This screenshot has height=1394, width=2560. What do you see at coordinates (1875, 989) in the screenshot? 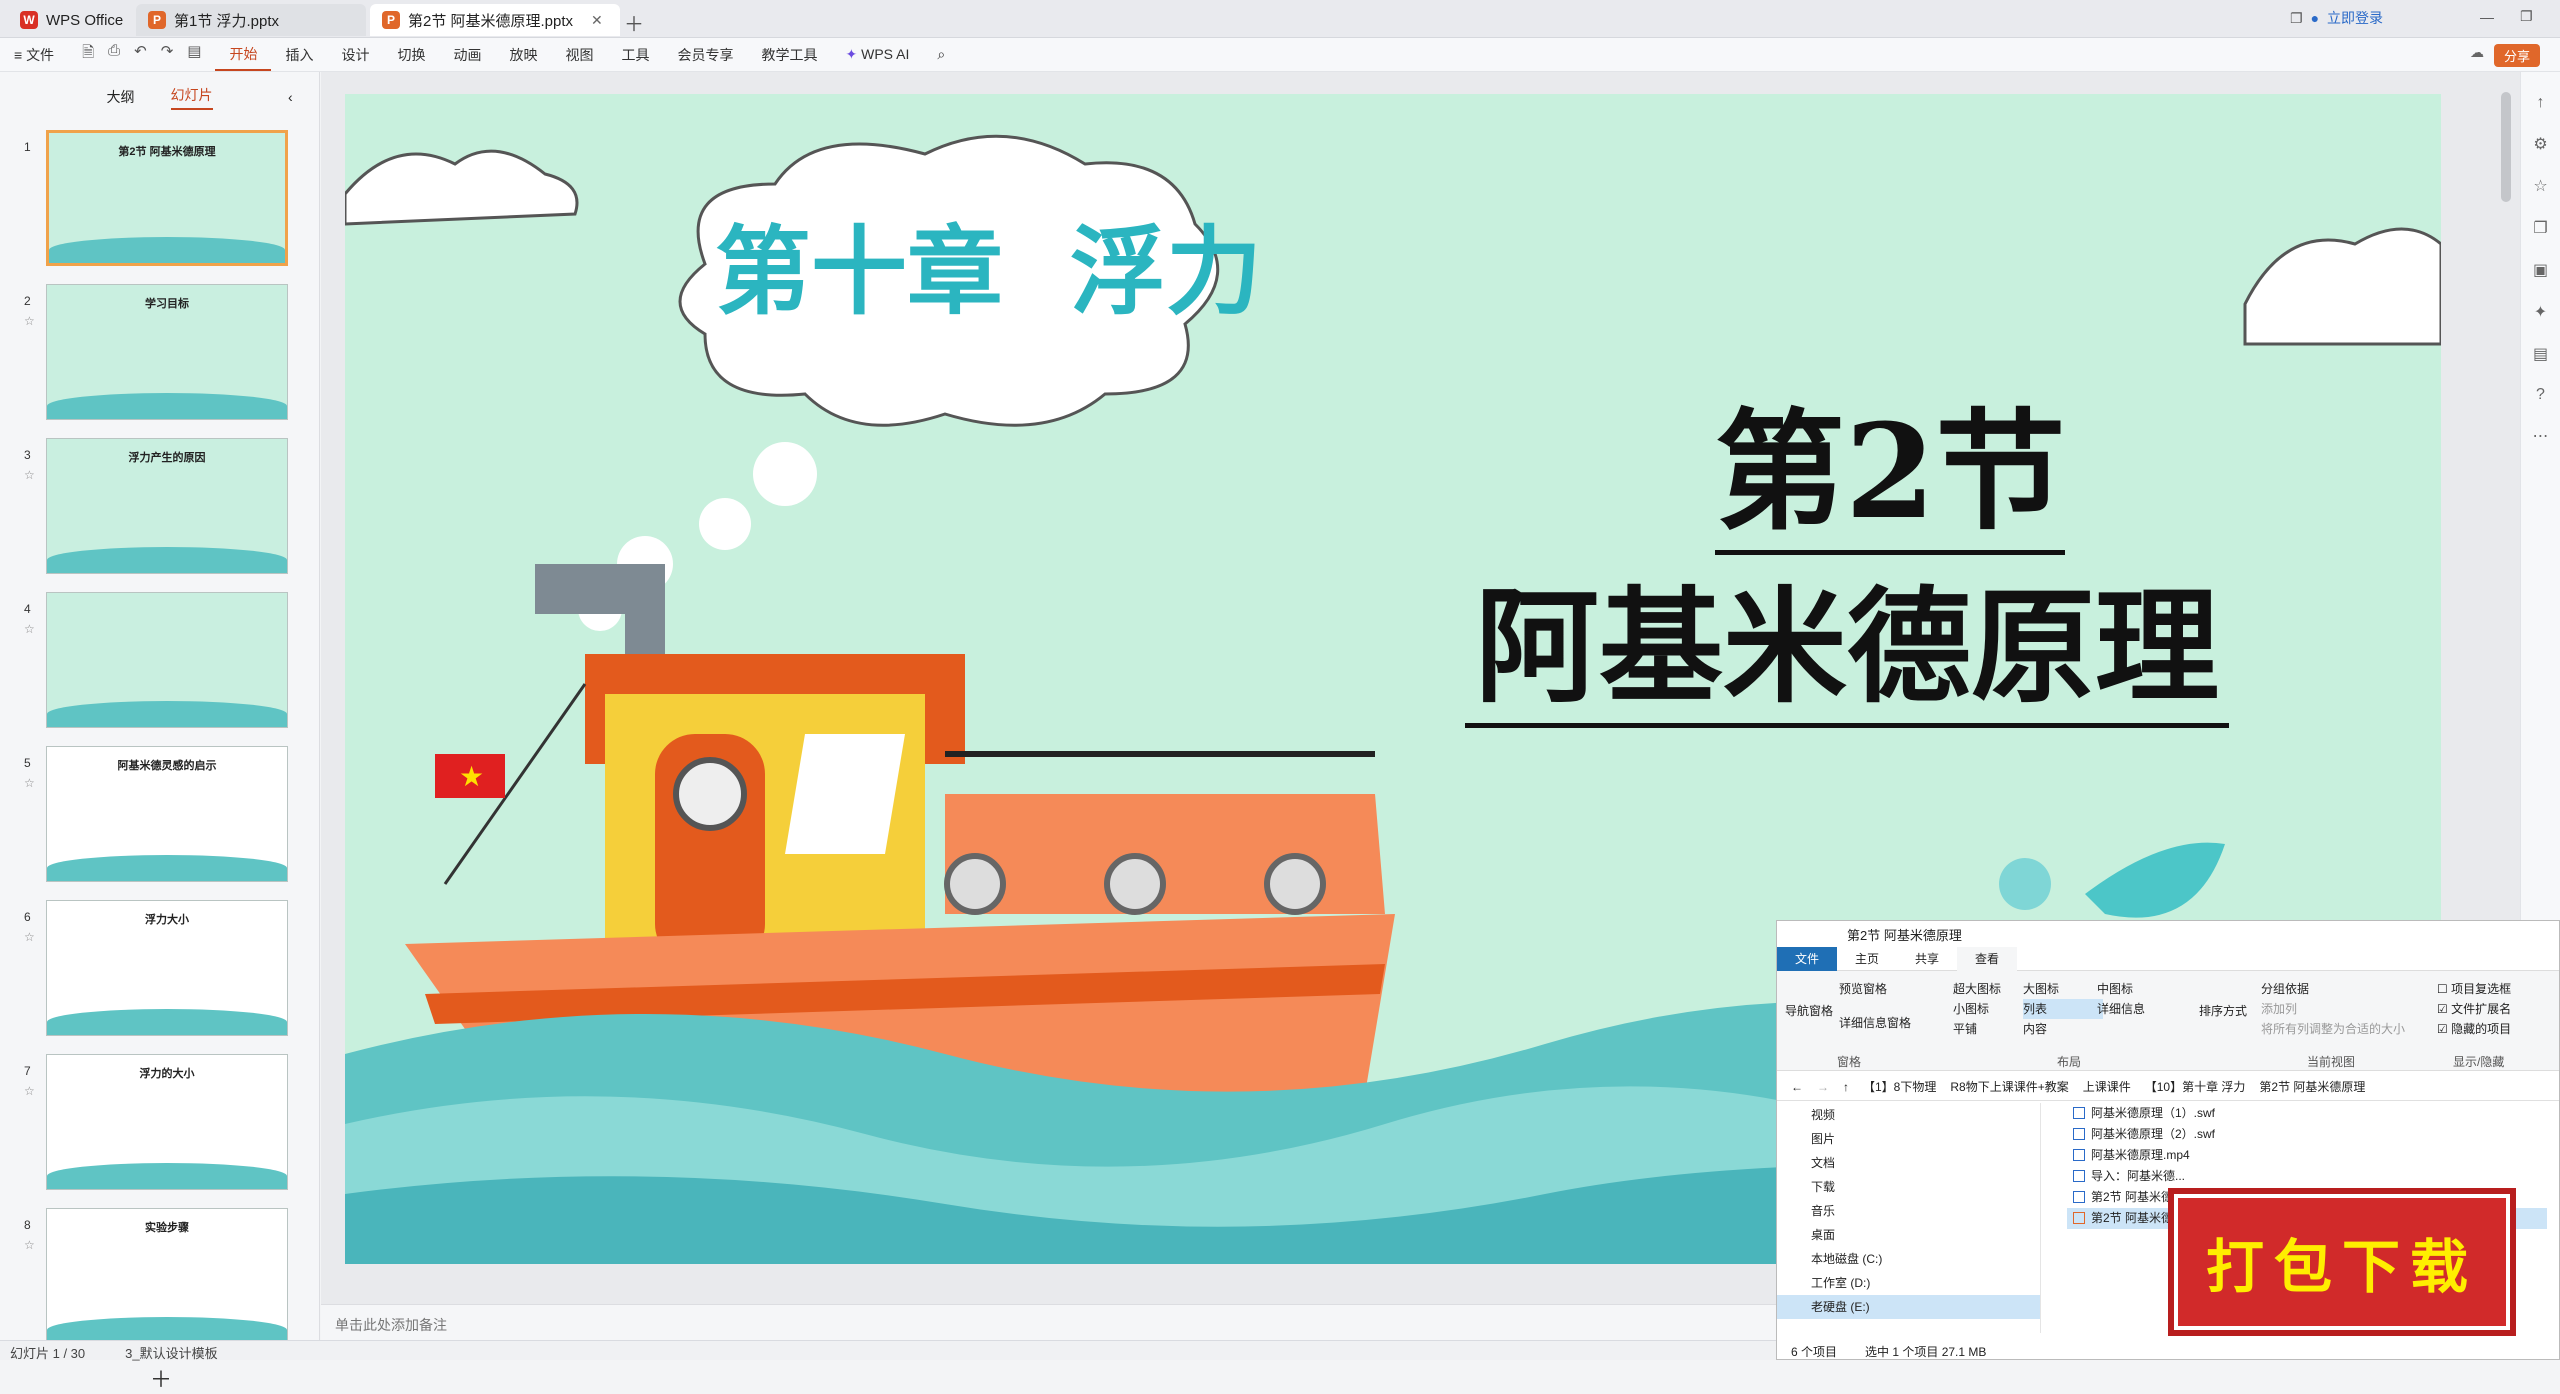
I see `preview-pane-button: 预览窗格` at bounding box center [1875, 989].